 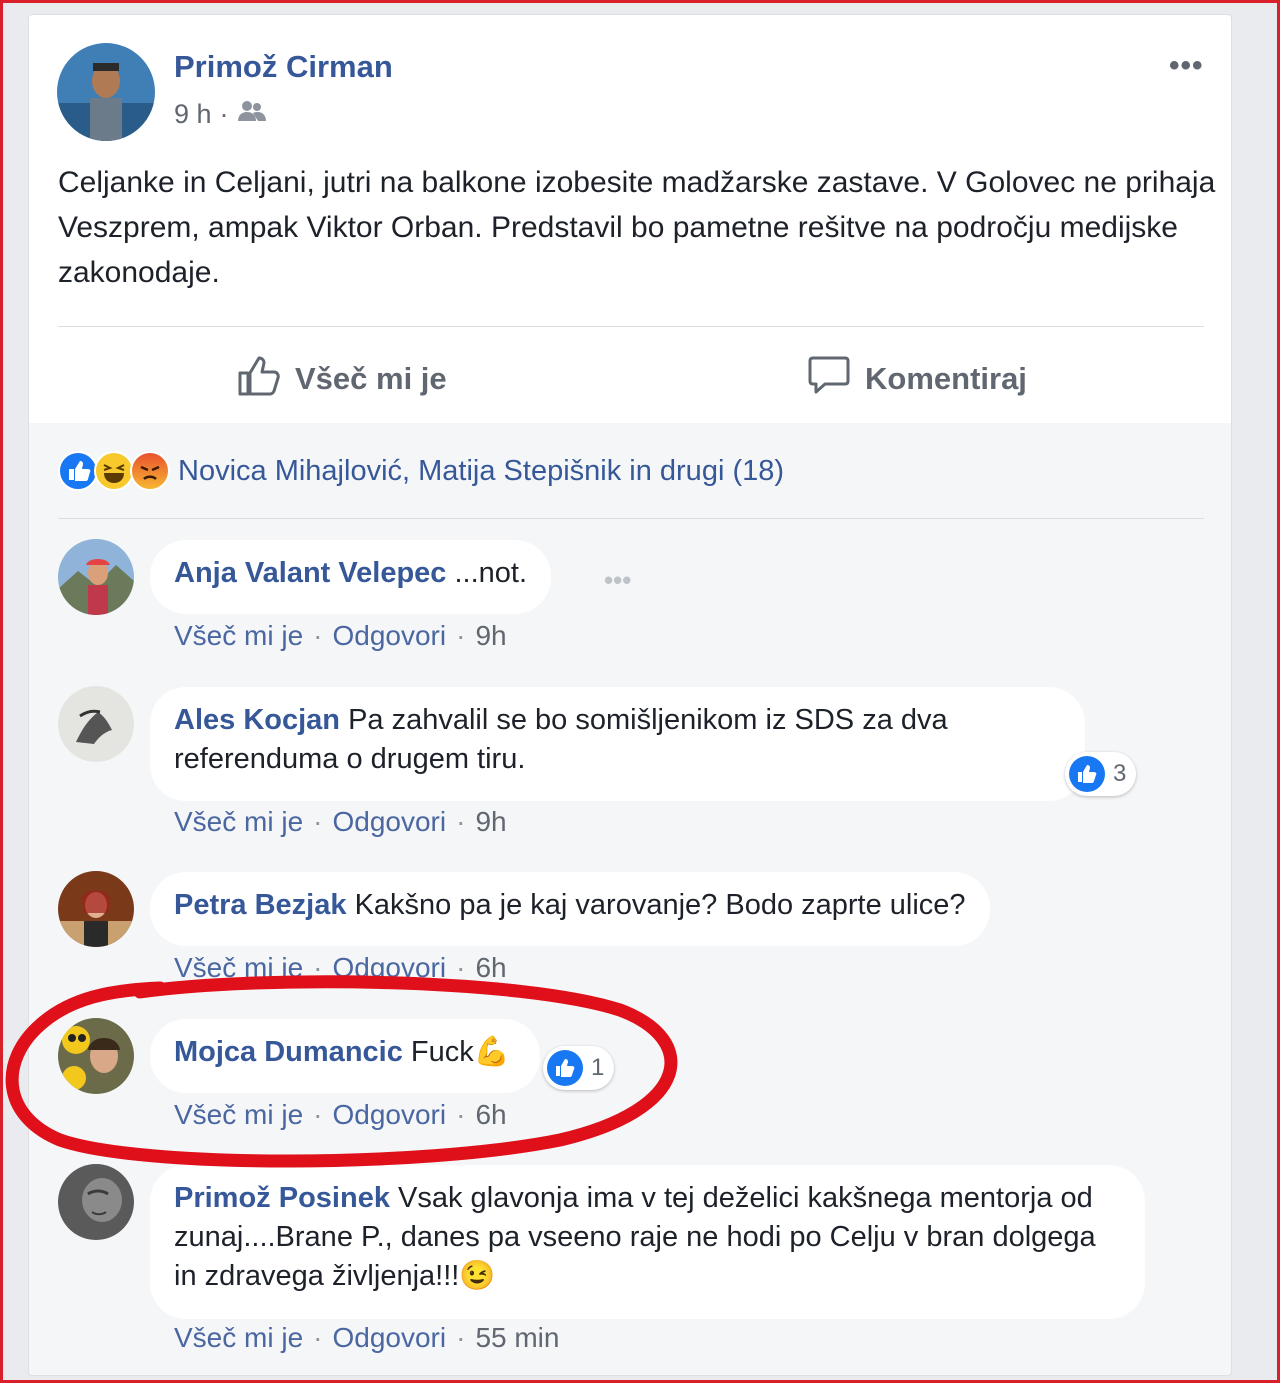 I want to click on comment-more-icon: •••, so click(x=617, y=580).